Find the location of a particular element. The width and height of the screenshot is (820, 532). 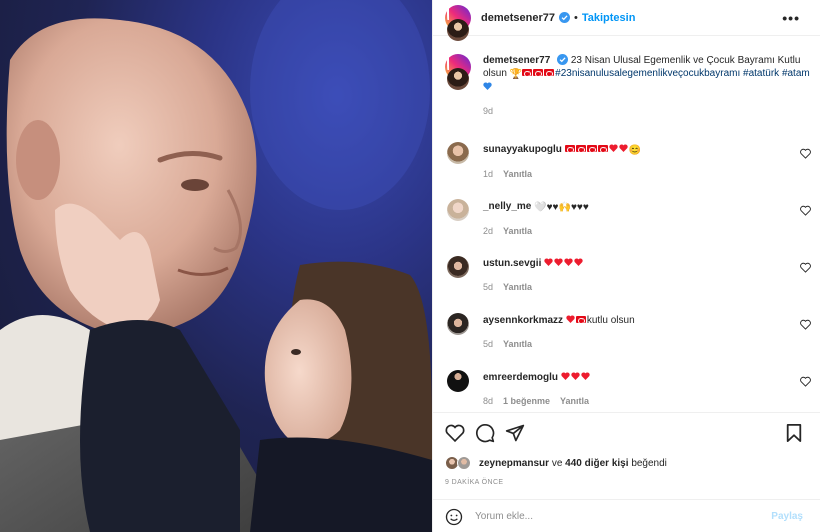

caption-username: demetsener77 is located at coordinates (516, 60).